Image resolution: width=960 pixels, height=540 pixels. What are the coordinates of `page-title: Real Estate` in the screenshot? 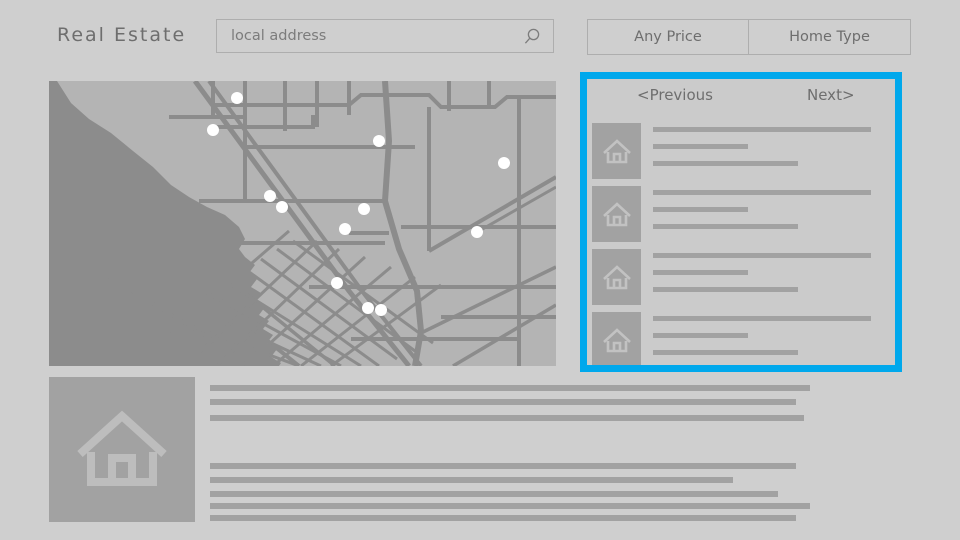 It's located at (122, 35).